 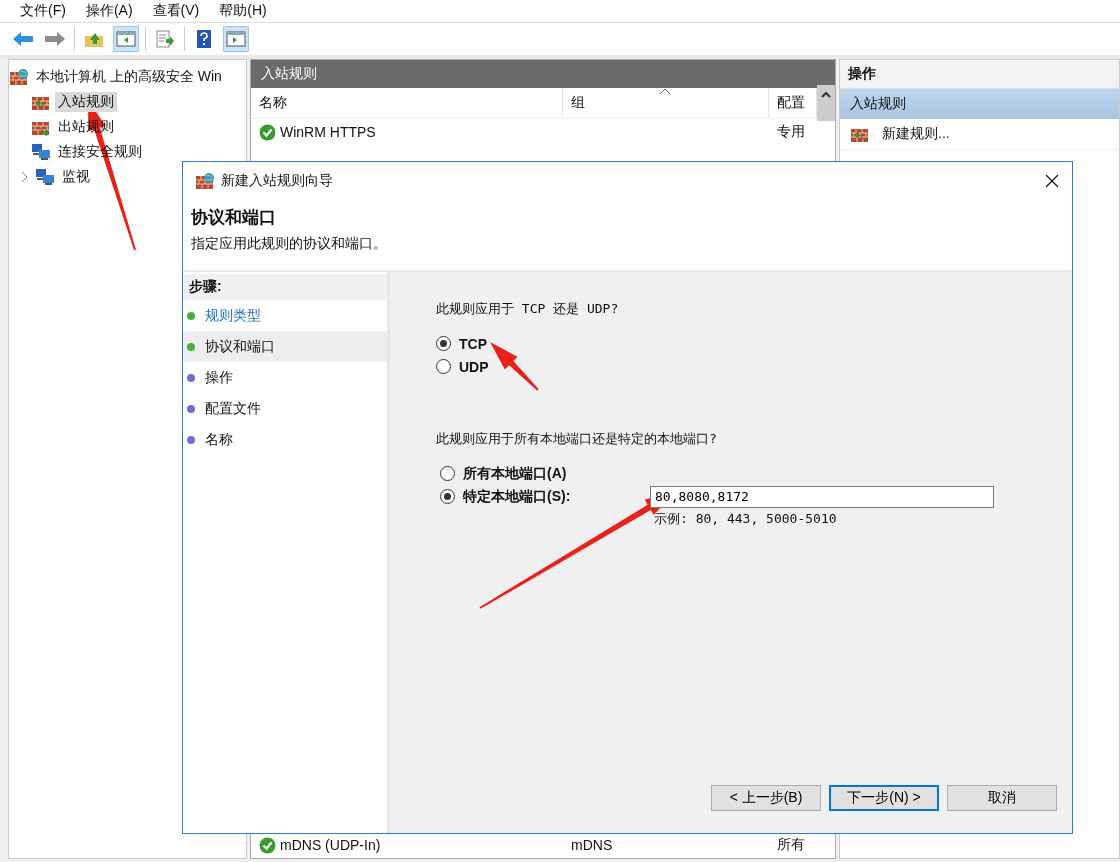 What do you see at coordinates (243, 11) in the screenshot?
I see `menu-item: 帮助(H)` at bounding box center [243, 11].